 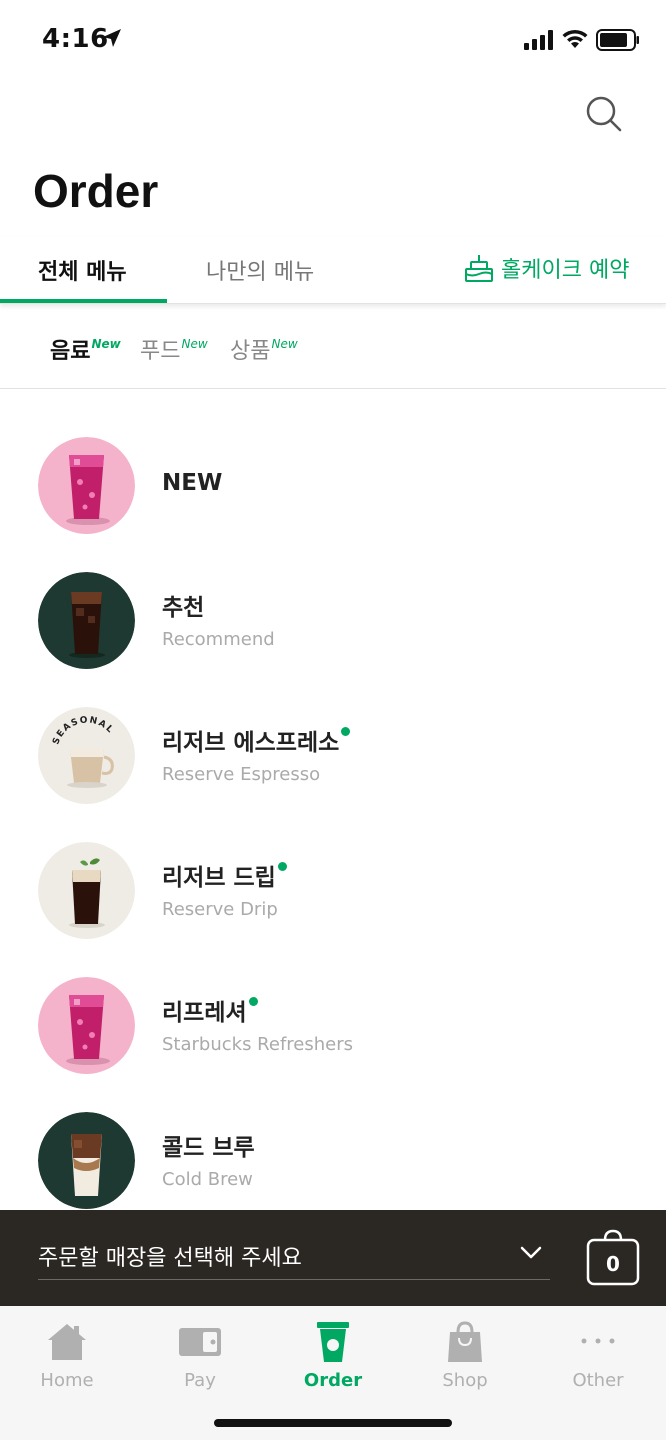 I want to click on store-select-underline, so click(x=294, y=1279).